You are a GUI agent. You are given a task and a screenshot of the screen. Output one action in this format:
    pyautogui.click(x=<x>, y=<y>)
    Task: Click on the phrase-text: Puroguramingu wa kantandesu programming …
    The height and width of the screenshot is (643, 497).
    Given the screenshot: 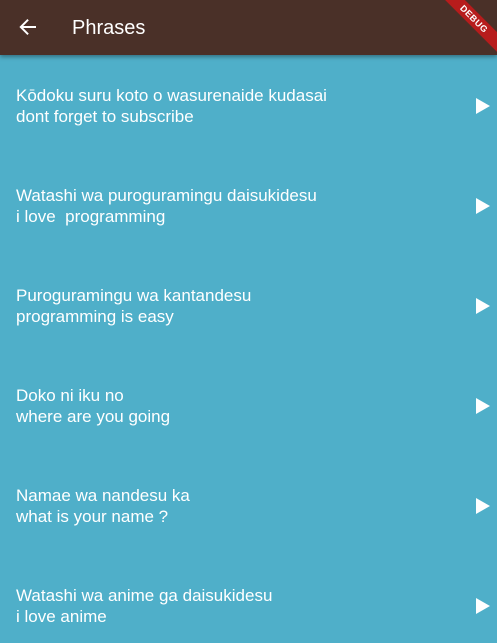 What is the action you would take?
    pyautogui.click(x=133, y=306)
    